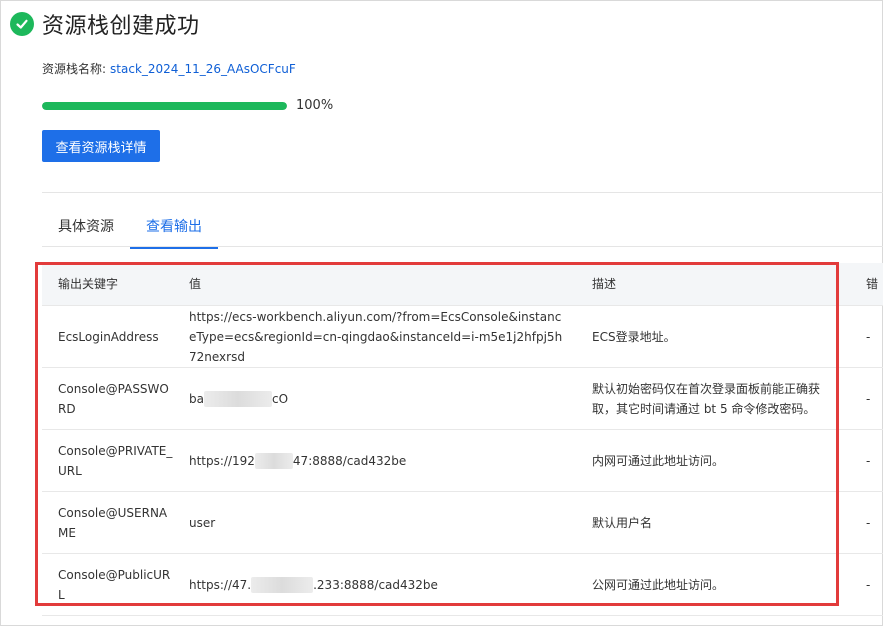 This screenshot has height=626, width=883. Describe the element at coordinates (462, 246) in the screenshot. I see `tab-underline` at that location.